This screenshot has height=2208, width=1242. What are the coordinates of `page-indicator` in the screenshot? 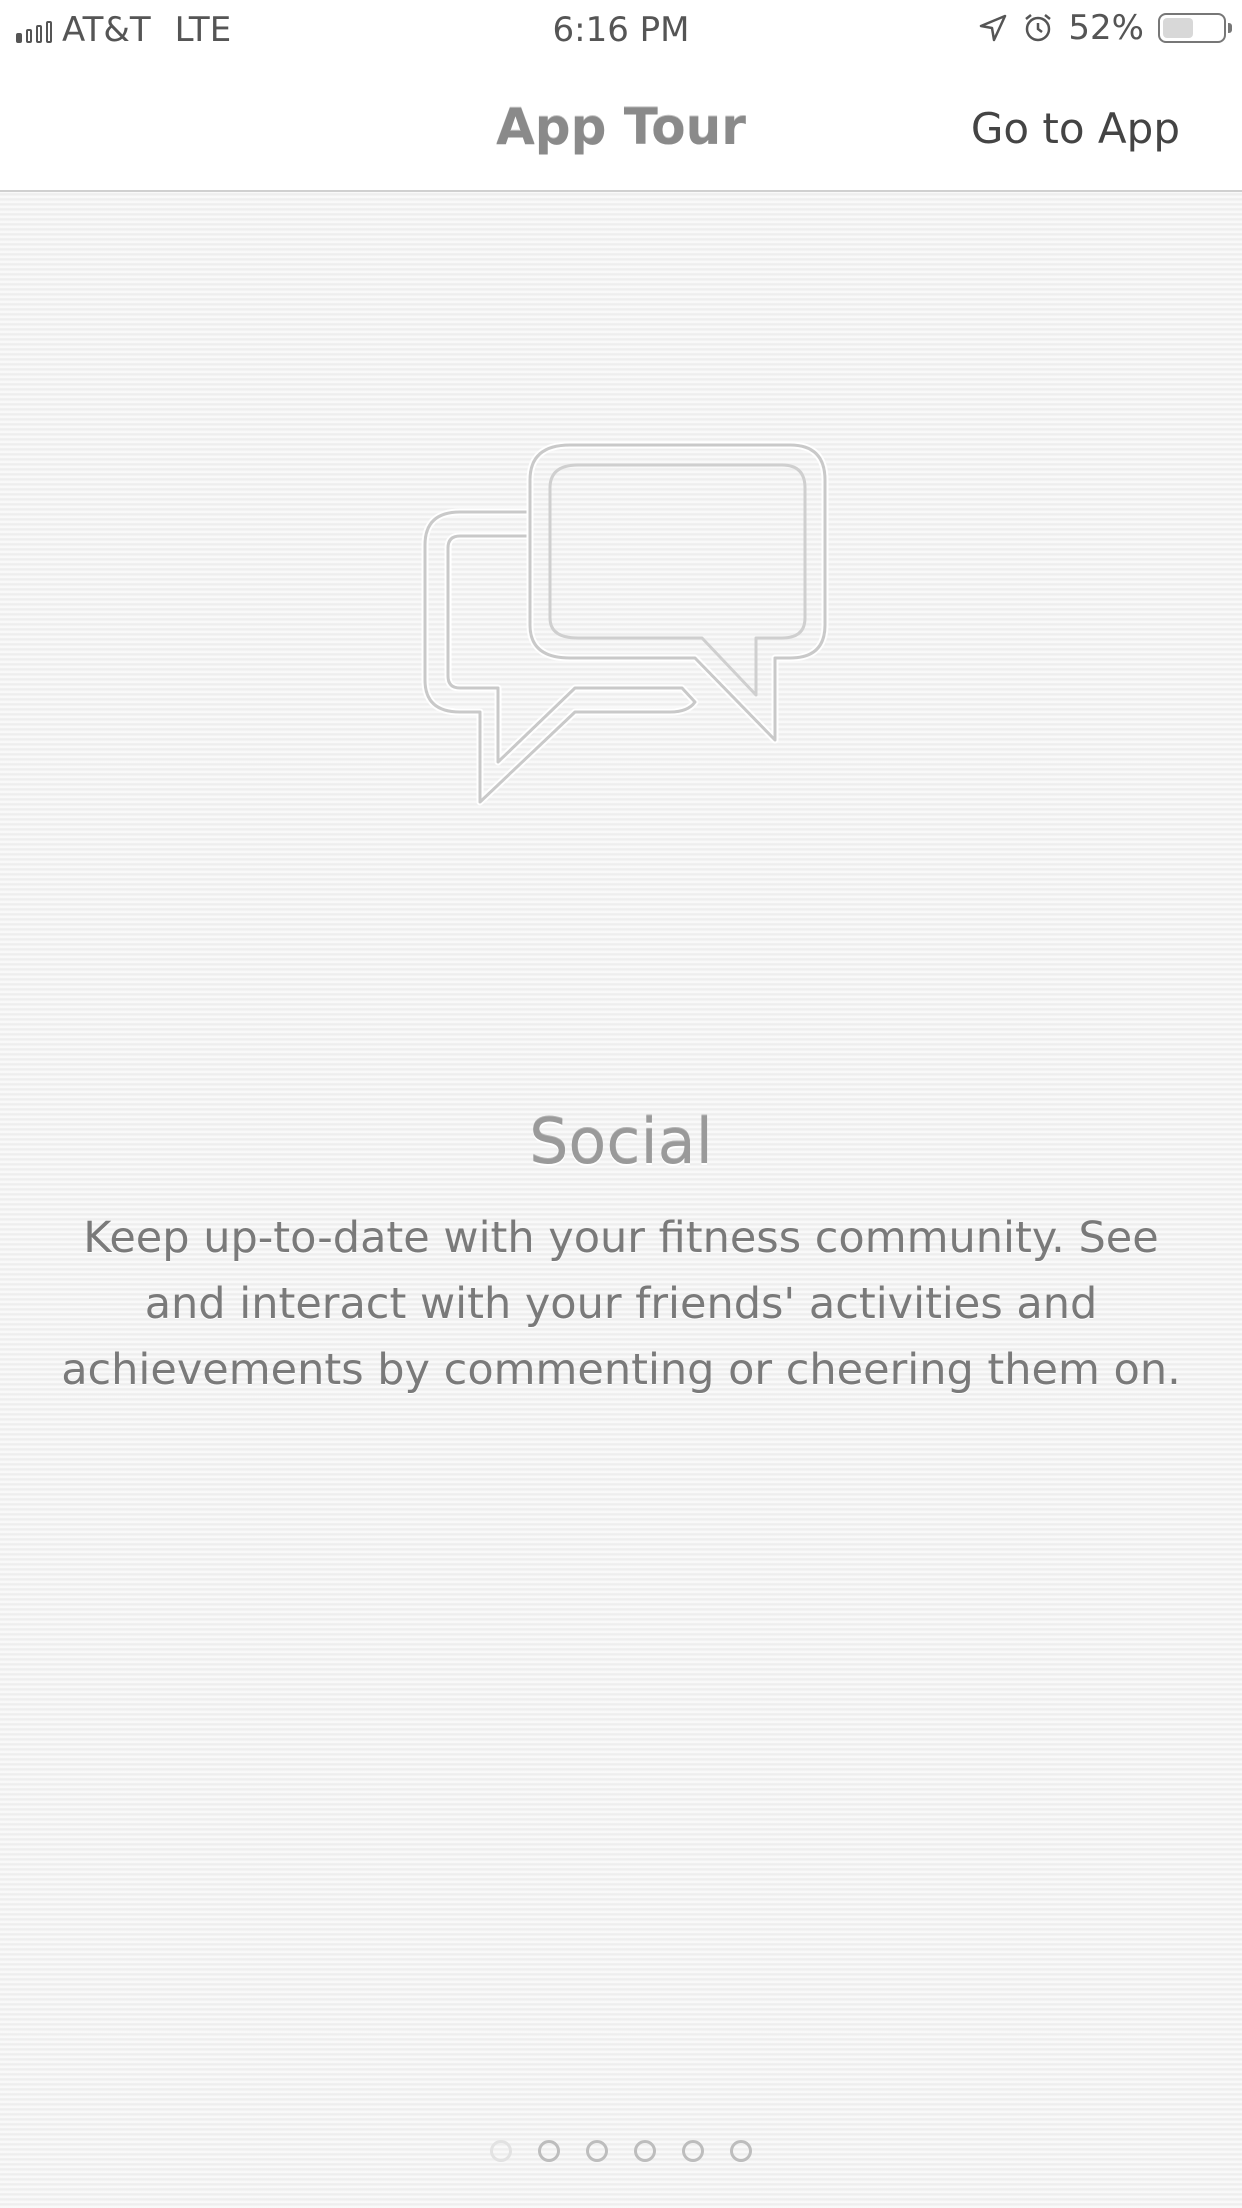 It's located at (621, 2151).